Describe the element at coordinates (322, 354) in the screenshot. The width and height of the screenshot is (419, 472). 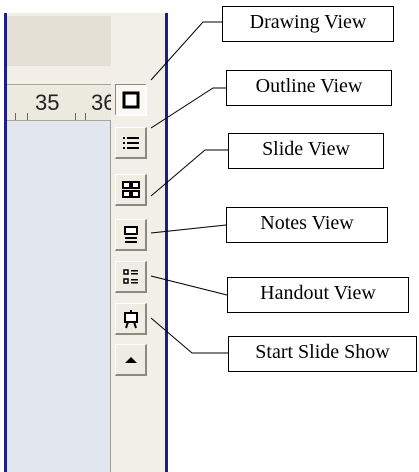
I see `callout-start-slide-show: Start Slide Show` at that location.